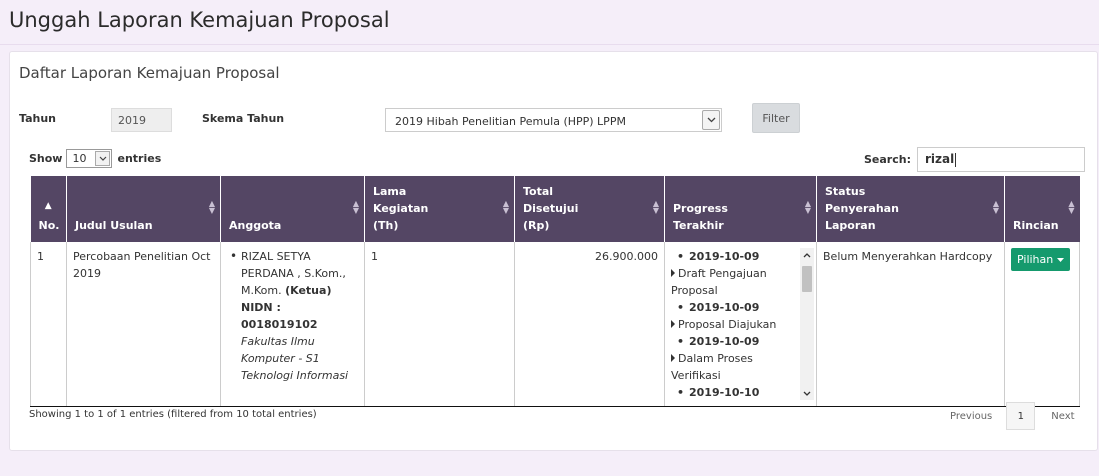 This screenshot has height=476, width=1099. Describe the element at coordinates (46, 158) in the screenshot. I see `show-label: Show` at that location.